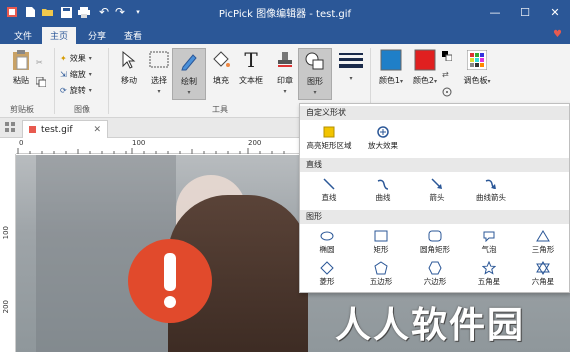 The width and height of the screenshot is (570, 352). I want to click on vertical-ruler: 100 200, so click(8, 253).